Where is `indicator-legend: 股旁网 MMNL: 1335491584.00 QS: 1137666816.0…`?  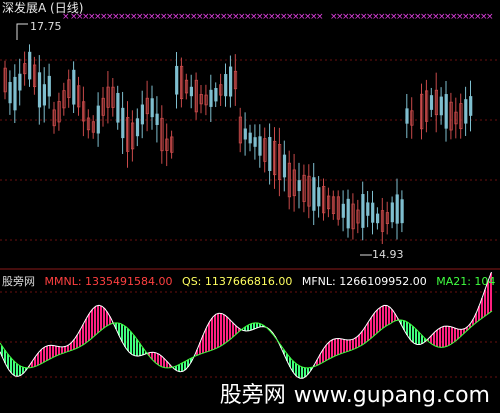
indicator-legend: 股旁网 MMNL: 1335491584.00 QS: 1137666816.0… is located at coordinates (251, 281).